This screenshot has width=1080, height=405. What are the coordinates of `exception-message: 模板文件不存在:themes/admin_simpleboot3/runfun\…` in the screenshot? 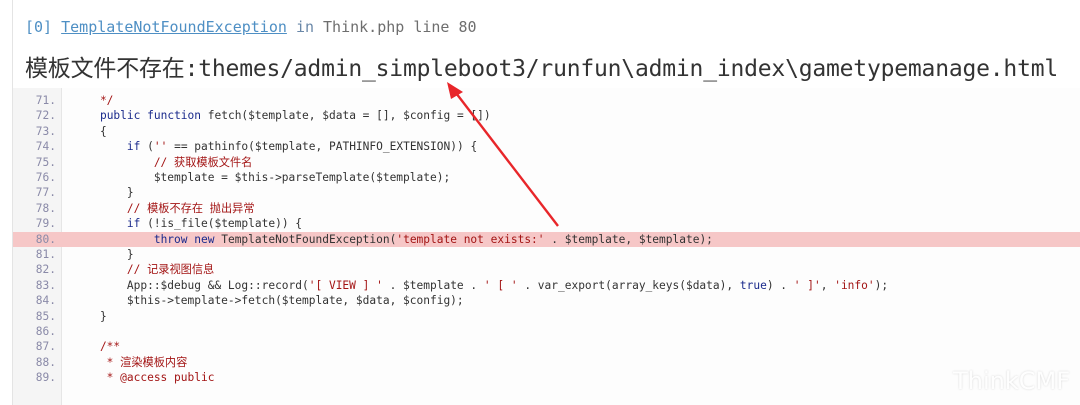 It's located at (542, 69).